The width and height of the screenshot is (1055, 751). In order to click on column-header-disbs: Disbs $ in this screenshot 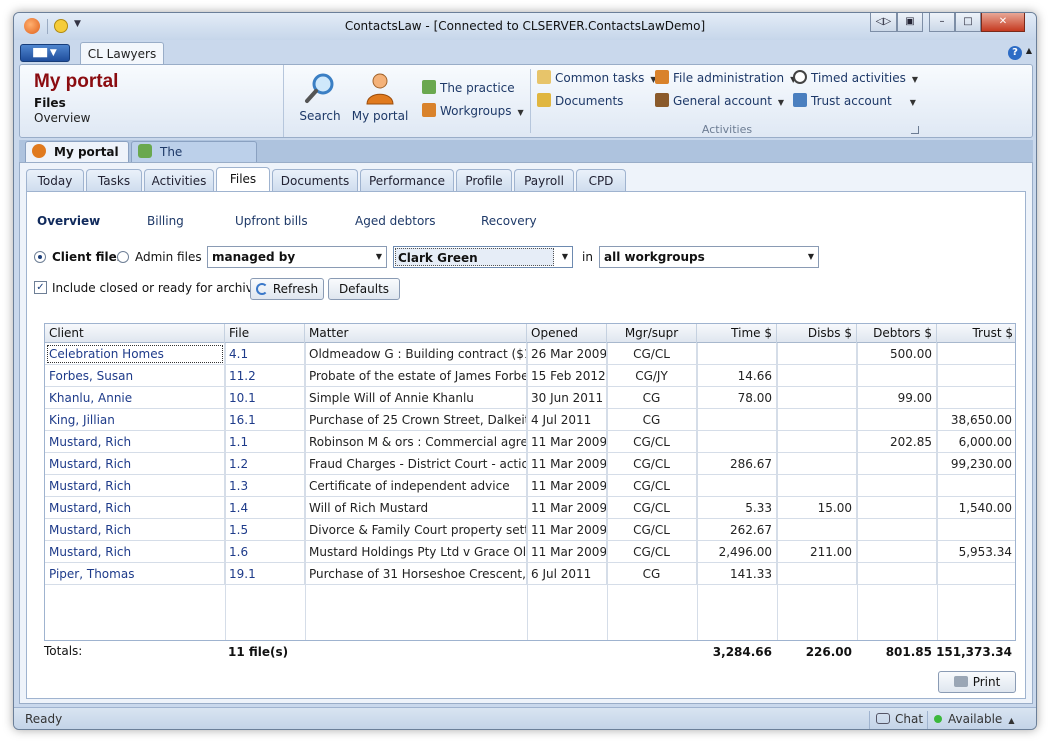, I will do `click(817, 333)`.